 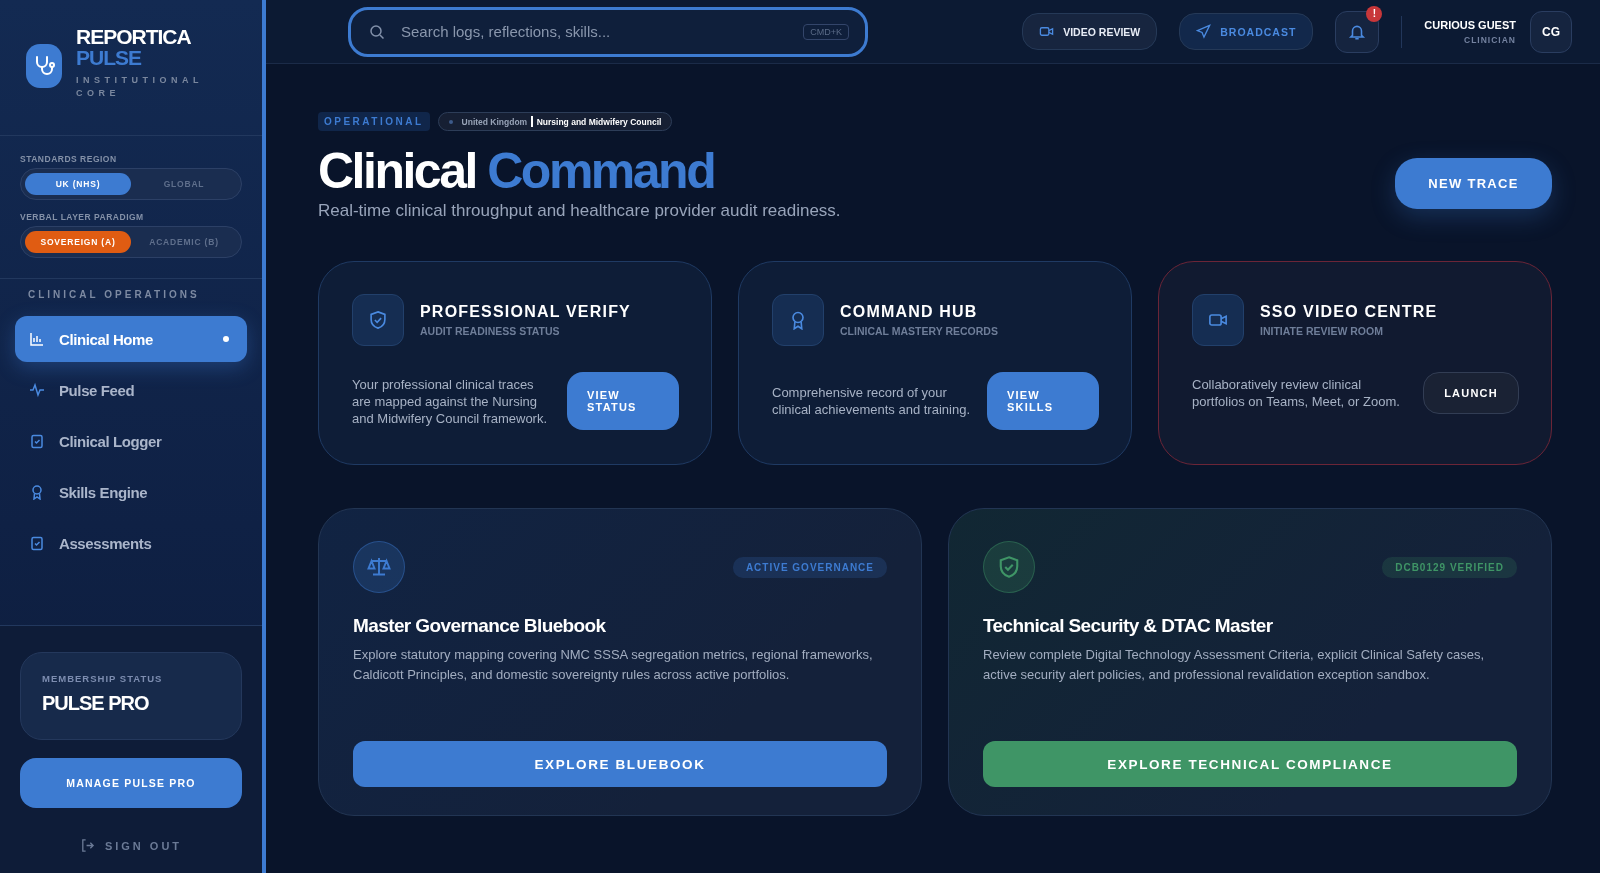 I want to click on nav-item: Pulse Feed, so click(x=131, y=390).